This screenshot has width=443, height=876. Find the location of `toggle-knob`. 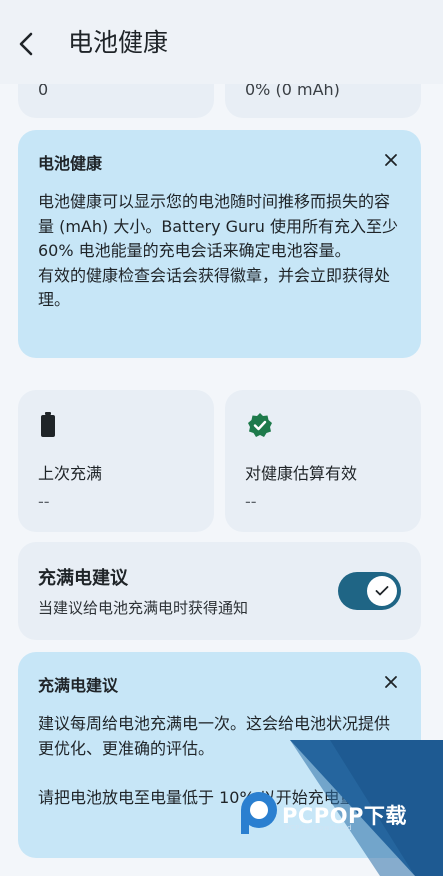

toggle-knob is located at coordinates (382, 591).